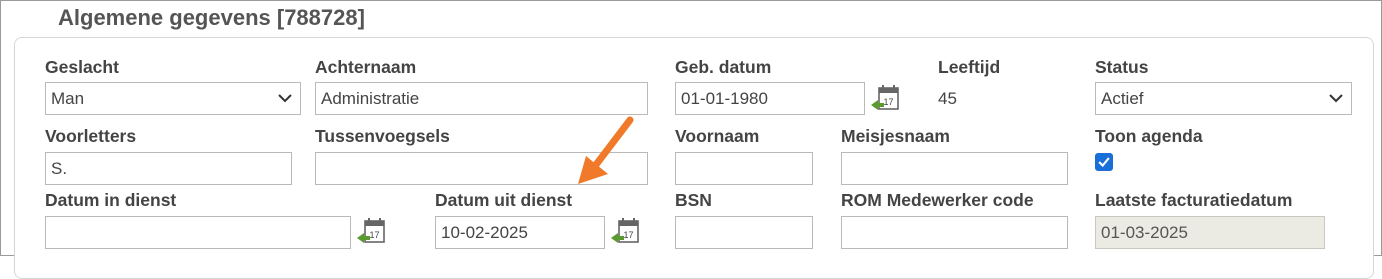 This screenshot has width=1382, height=279. What do you see at coordinates (504, 200) in the screenshot?
I see `datum-uit-dienst-label: Datum uit dienst` at bounding box center [504, 200].